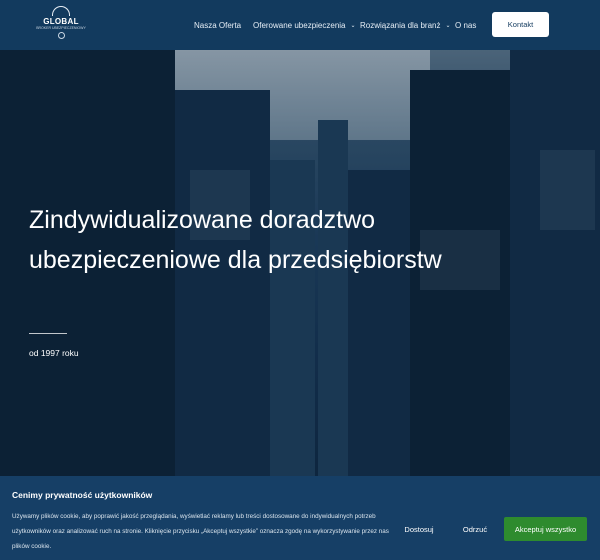  I want to click on cookie-title: Cenimy prywatność użytkowników, so click(82, 495).